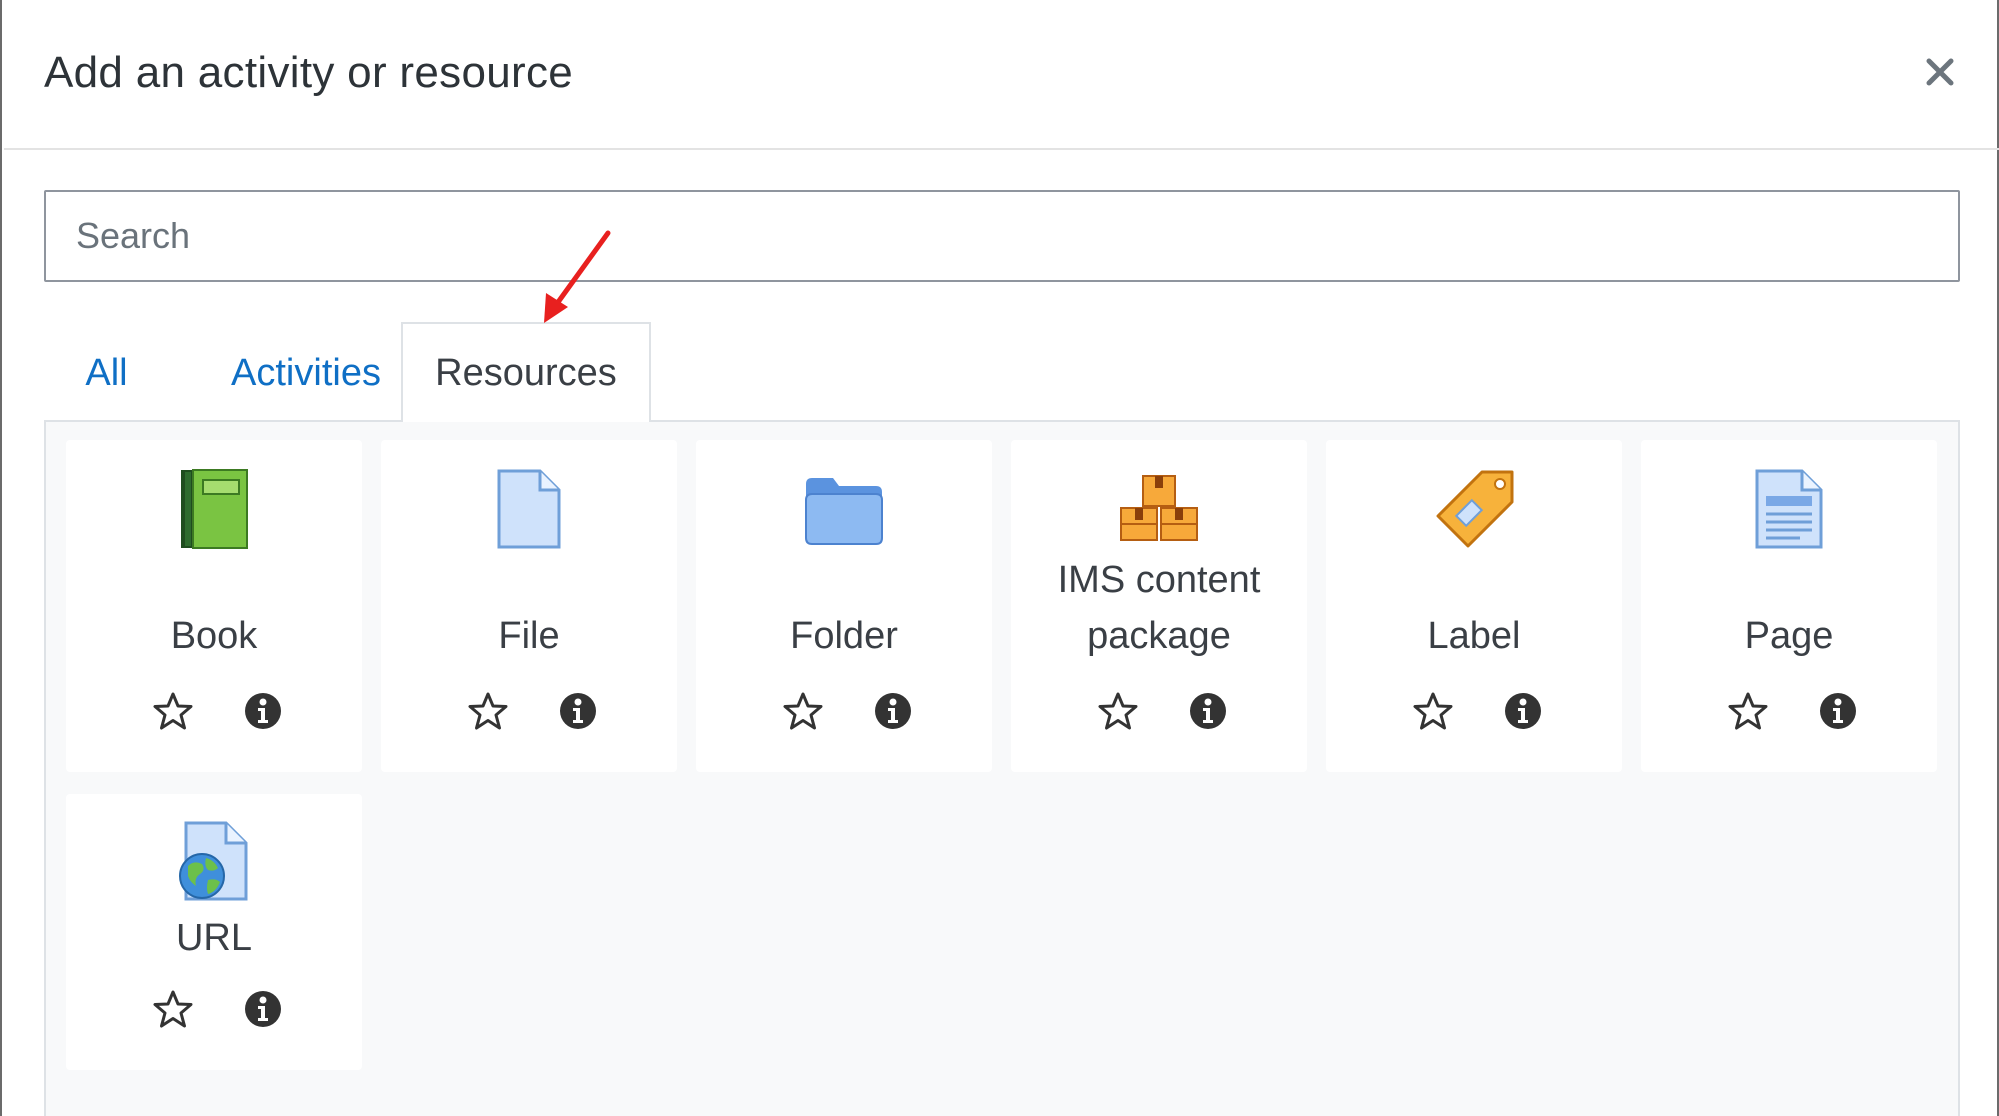 Image resolution: width=1999 pixels, height=1116 pixels. What do you see at coordinates (1789, 636) in the screenshot?
I see `resource-label: Page` at bounding box center [1789, 636].